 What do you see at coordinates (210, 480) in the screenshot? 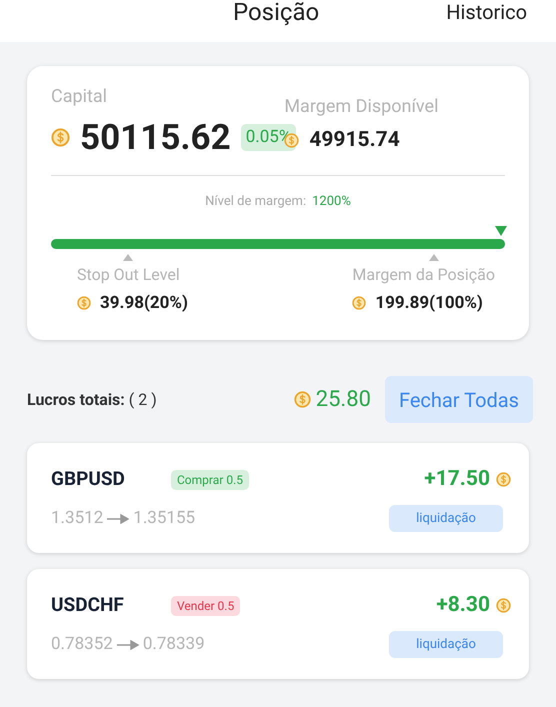
I see `order-badge: Comprar 0.5` at bounding box center [210, 480].